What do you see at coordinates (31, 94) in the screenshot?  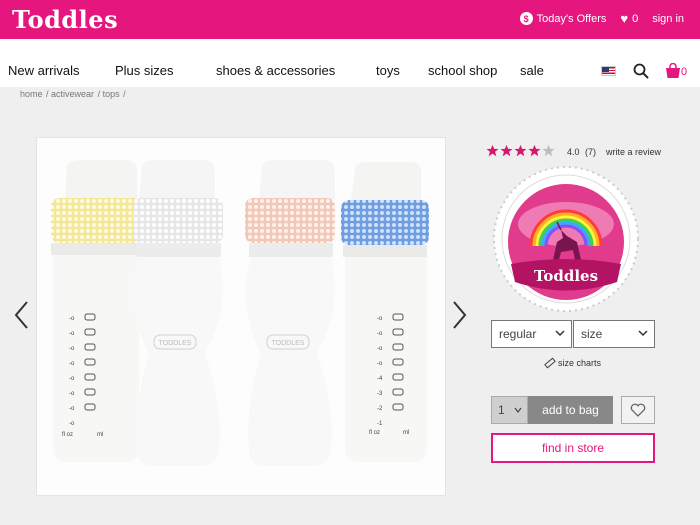 I see `breadcrumb-home: home` at bounding box center [31, 94].